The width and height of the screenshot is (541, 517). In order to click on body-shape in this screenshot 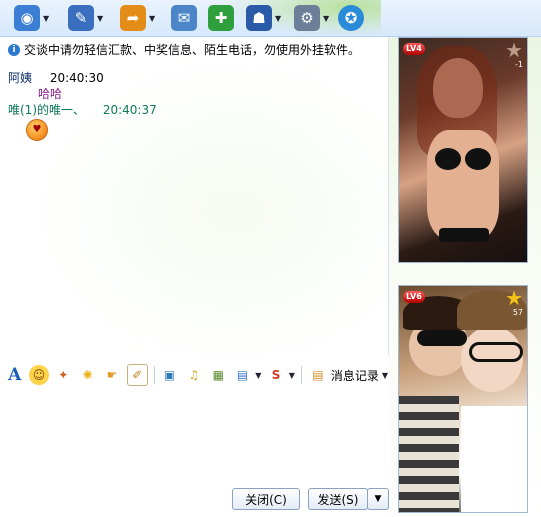, I will do `click(463, 185)`.